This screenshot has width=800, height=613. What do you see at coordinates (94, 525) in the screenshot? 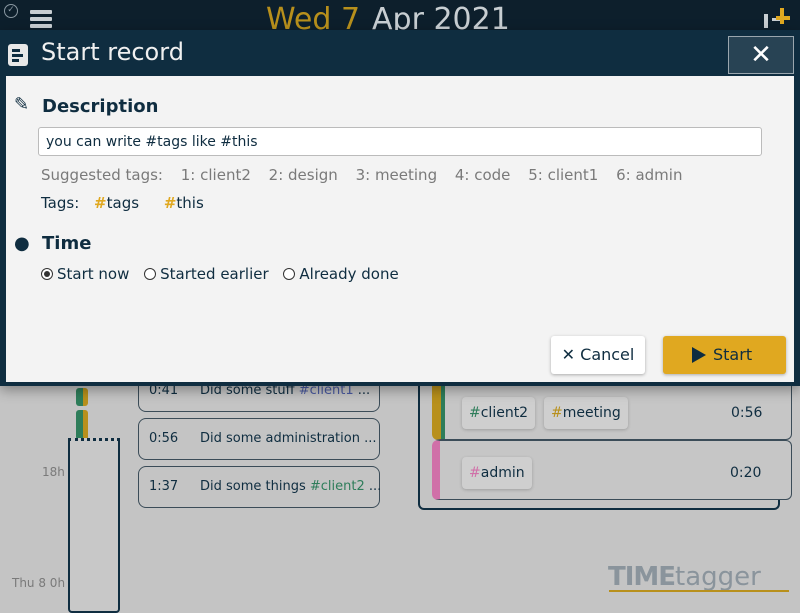
I see `day-column` at bounding box center [94, 525].